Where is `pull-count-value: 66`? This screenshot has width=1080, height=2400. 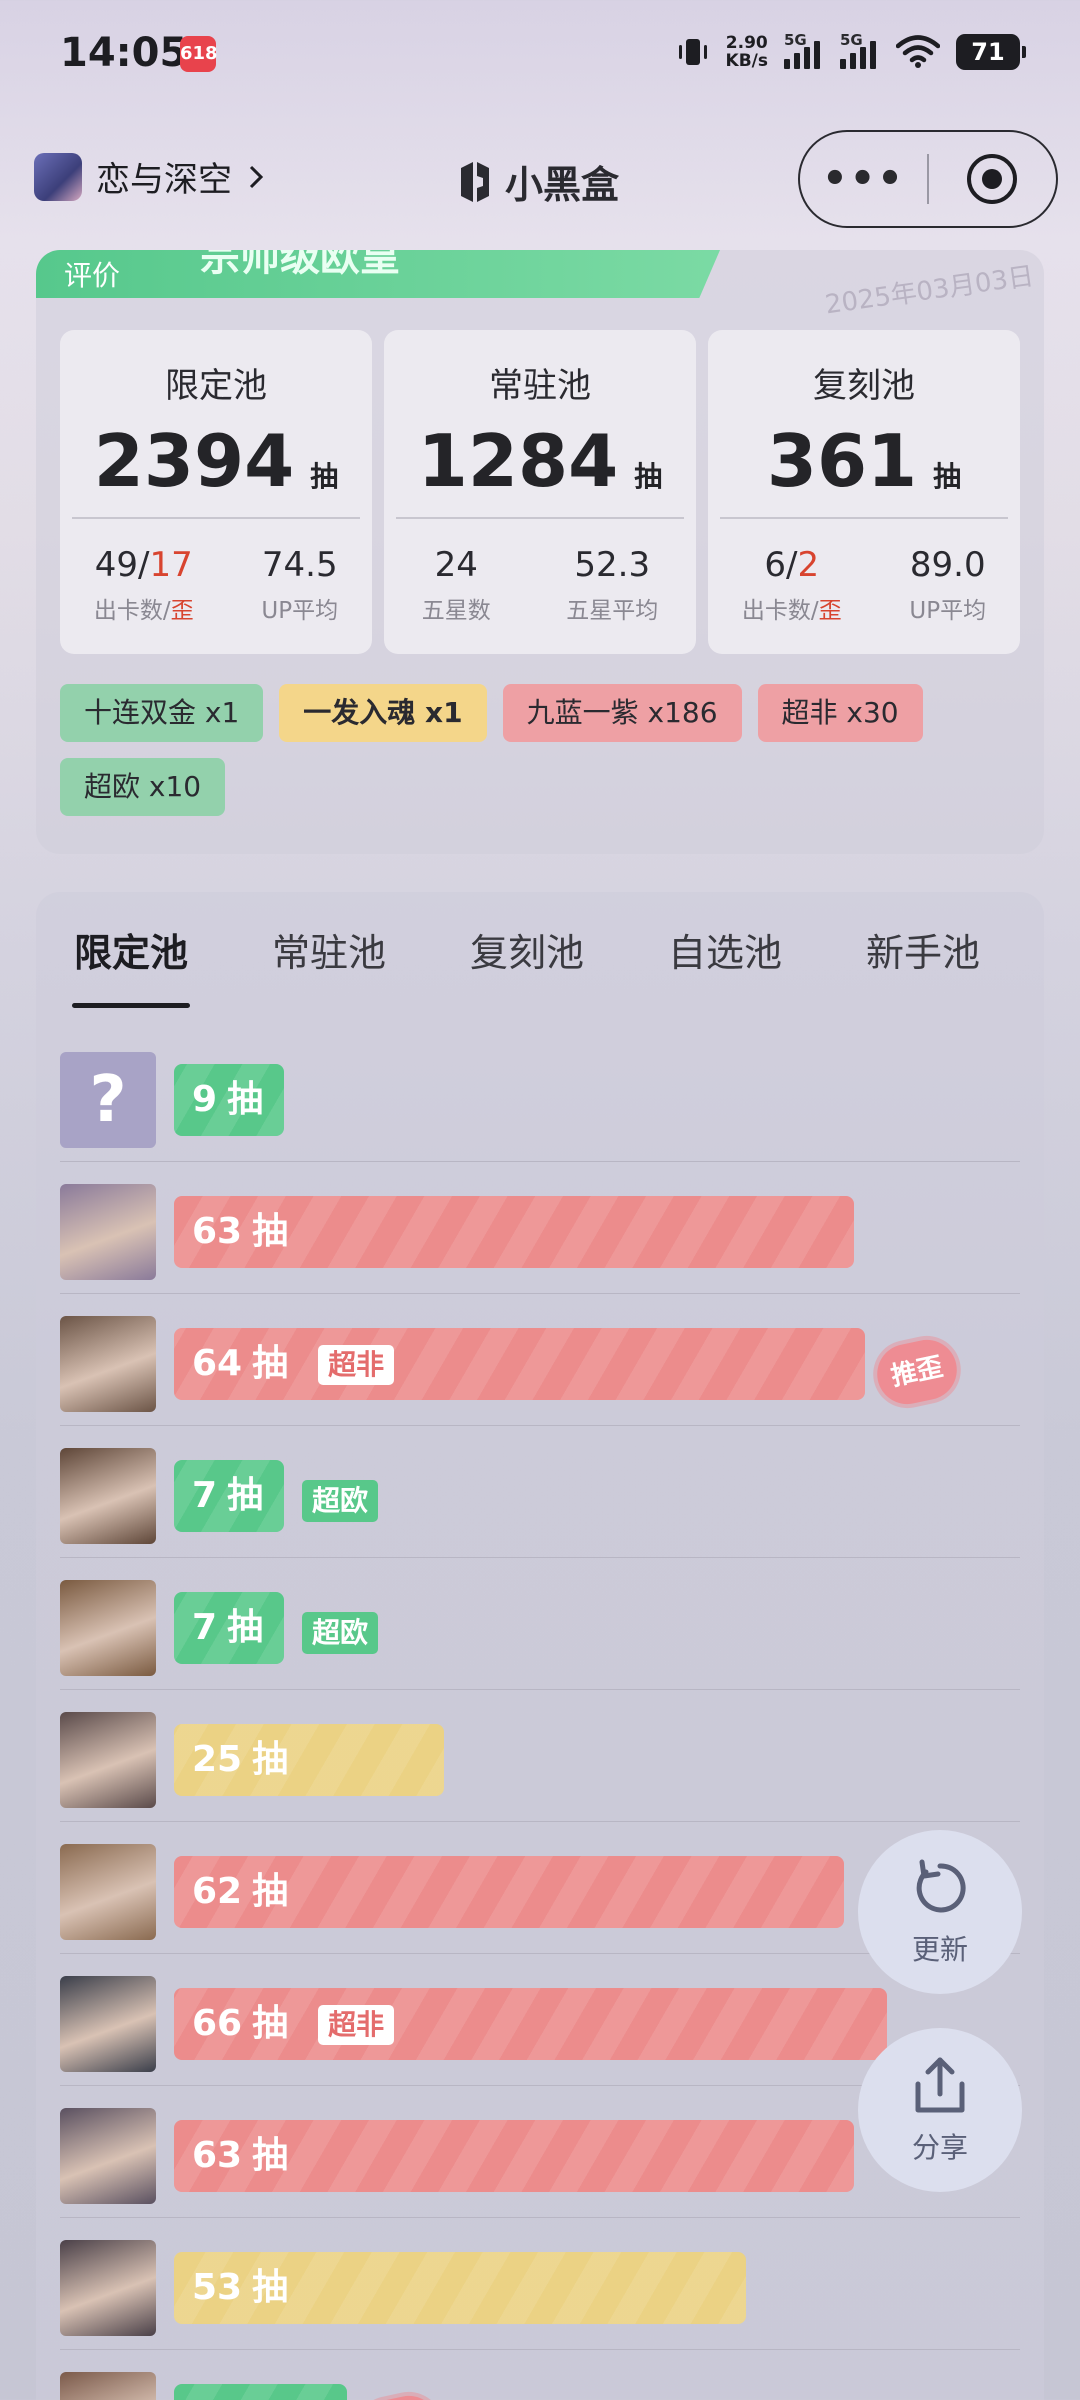
pull-count-value: 66 is located at coordinates (217, 2023).